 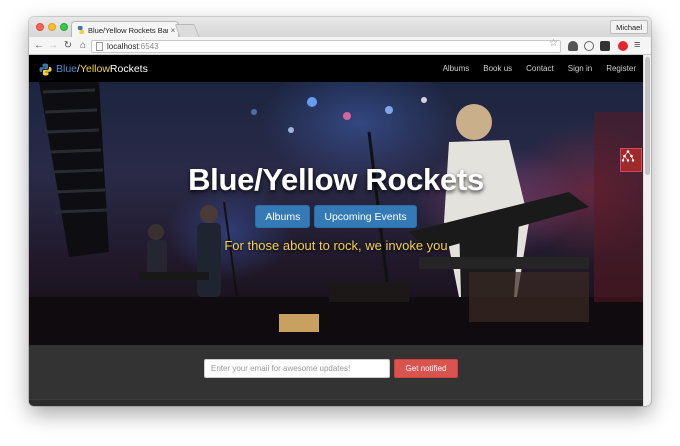 What do you see at coordinates (529, 297) in the screenshot?
I see `equipment-table` at bounding box center [529, 297].